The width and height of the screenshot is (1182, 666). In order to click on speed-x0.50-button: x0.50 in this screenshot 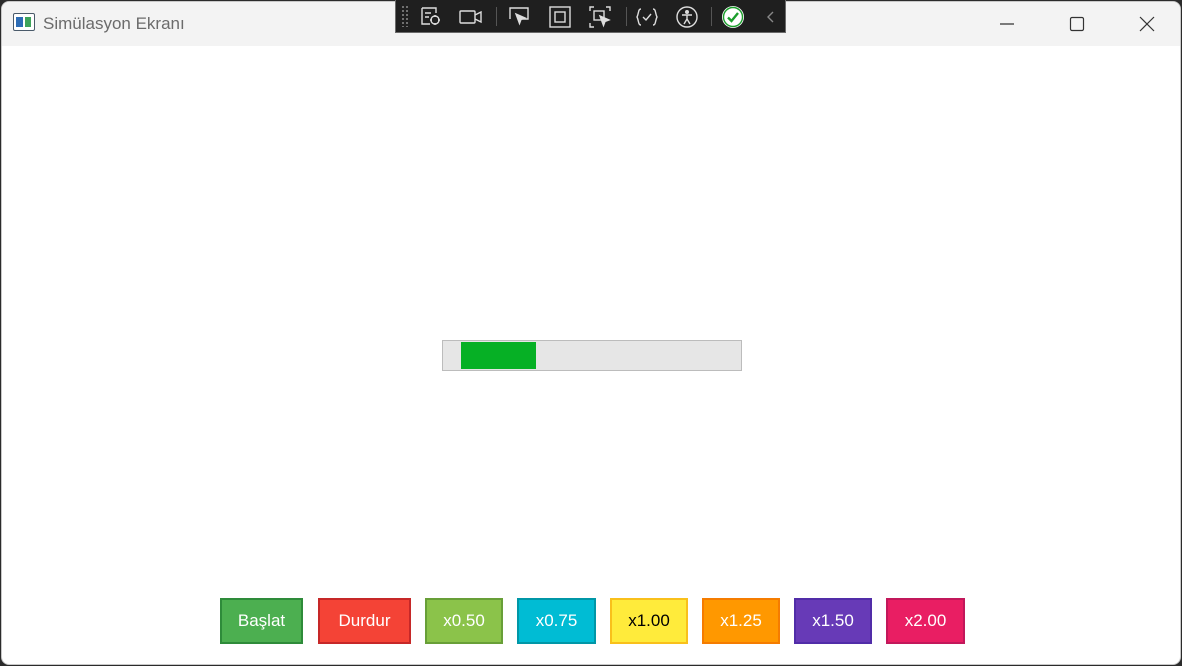, I will do `click(464, 621)`.